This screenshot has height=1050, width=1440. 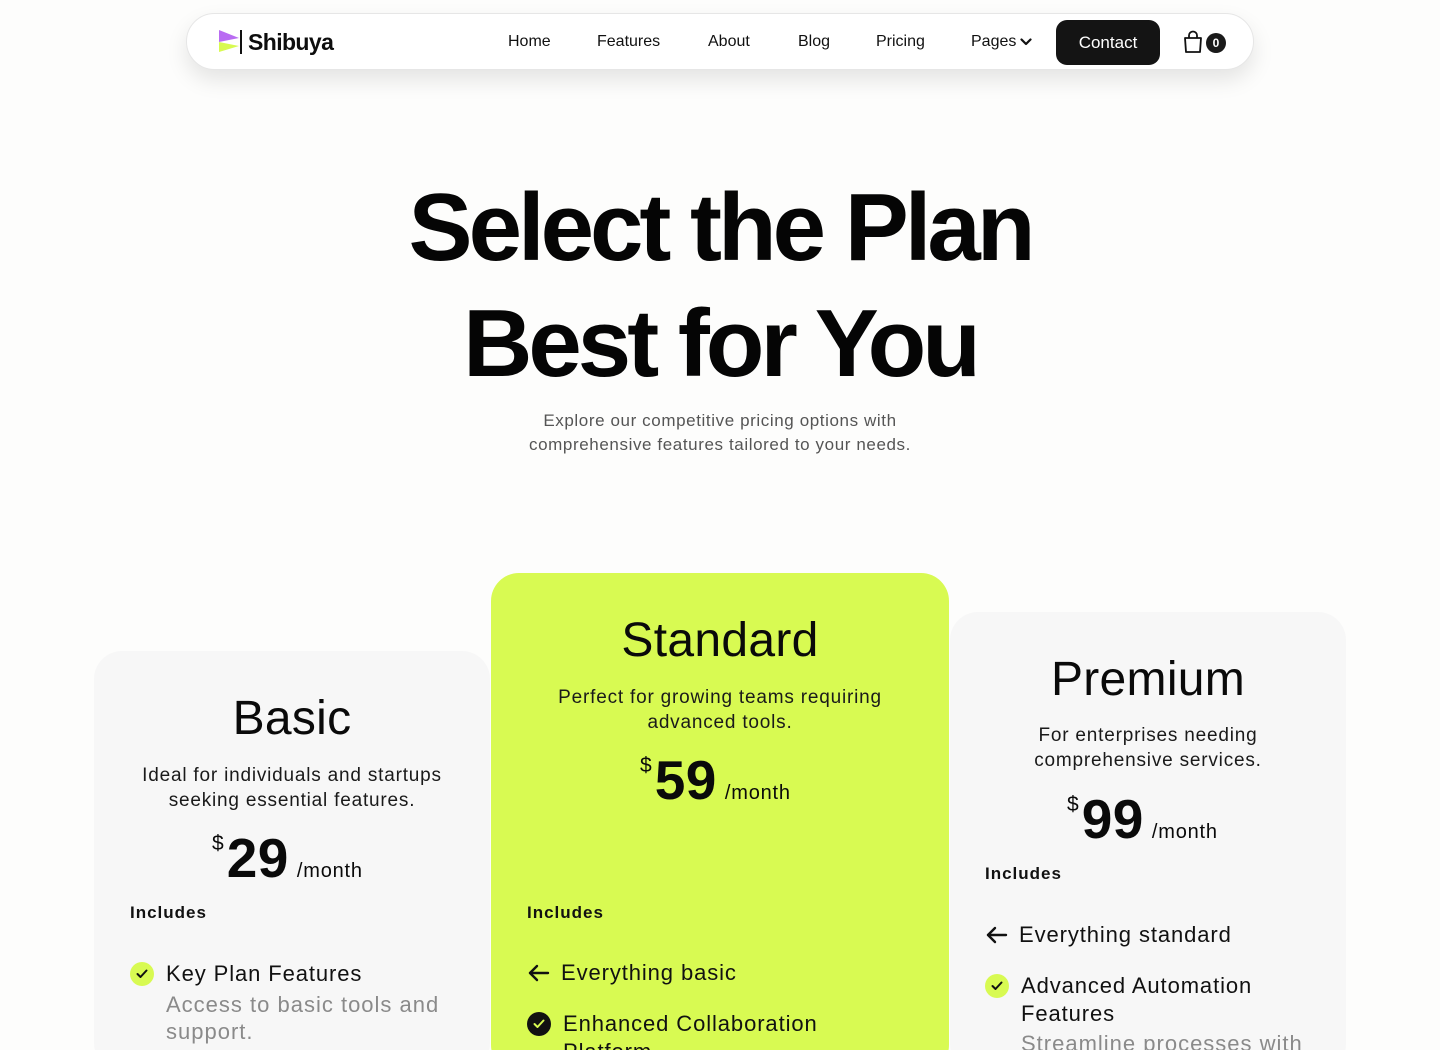 What do you see at coordinates (292, 800) in the screenshot?
I see `plan-description-line-2: seeking essential features.` at bounding box center [292, 800].